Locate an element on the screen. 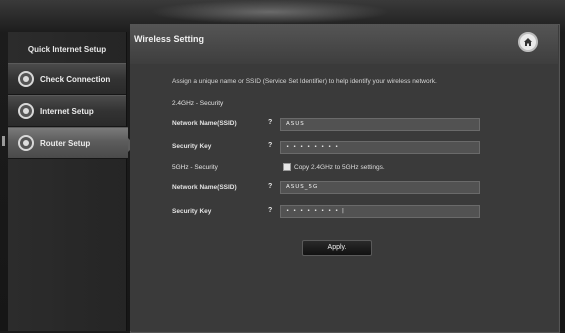 The width and height of the screenshot is (565, 333). home-icon is located at coordinates (528, 42).